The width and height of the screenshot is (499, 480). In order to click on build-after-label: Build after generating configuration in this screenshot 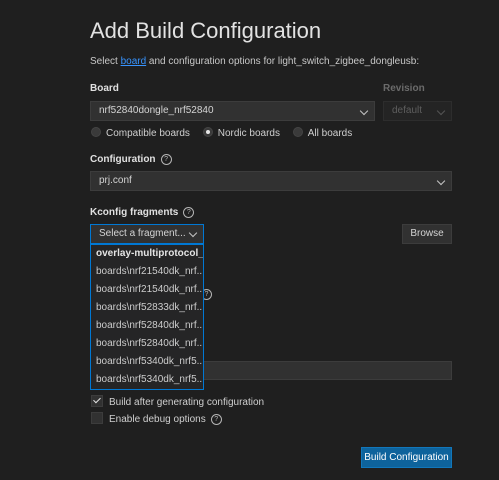, I will do `click(187, 402)`.